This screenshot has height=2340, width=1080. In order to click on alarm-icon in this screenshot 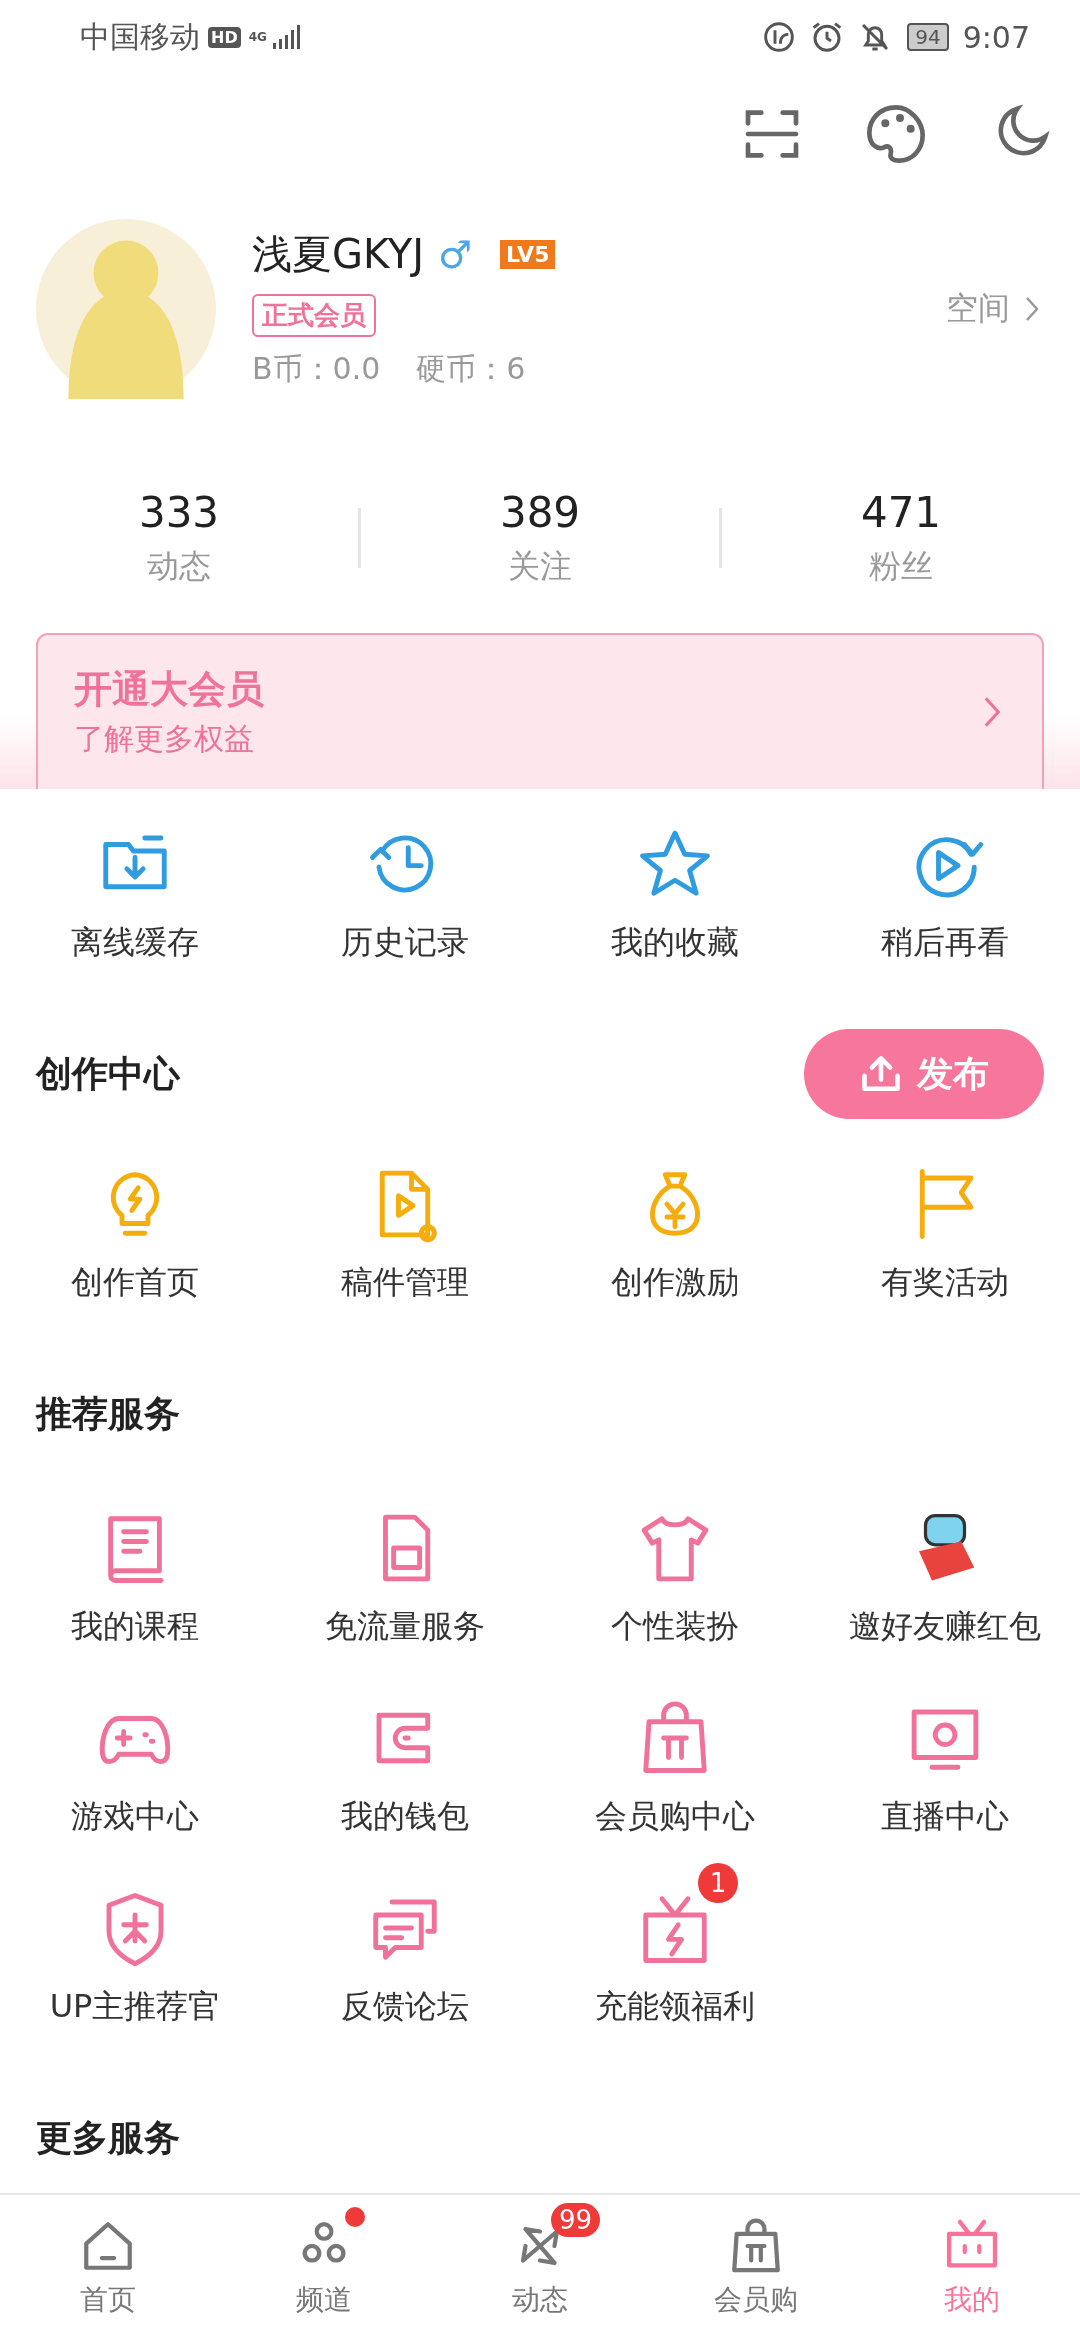, I will do `click(827, 37)`.